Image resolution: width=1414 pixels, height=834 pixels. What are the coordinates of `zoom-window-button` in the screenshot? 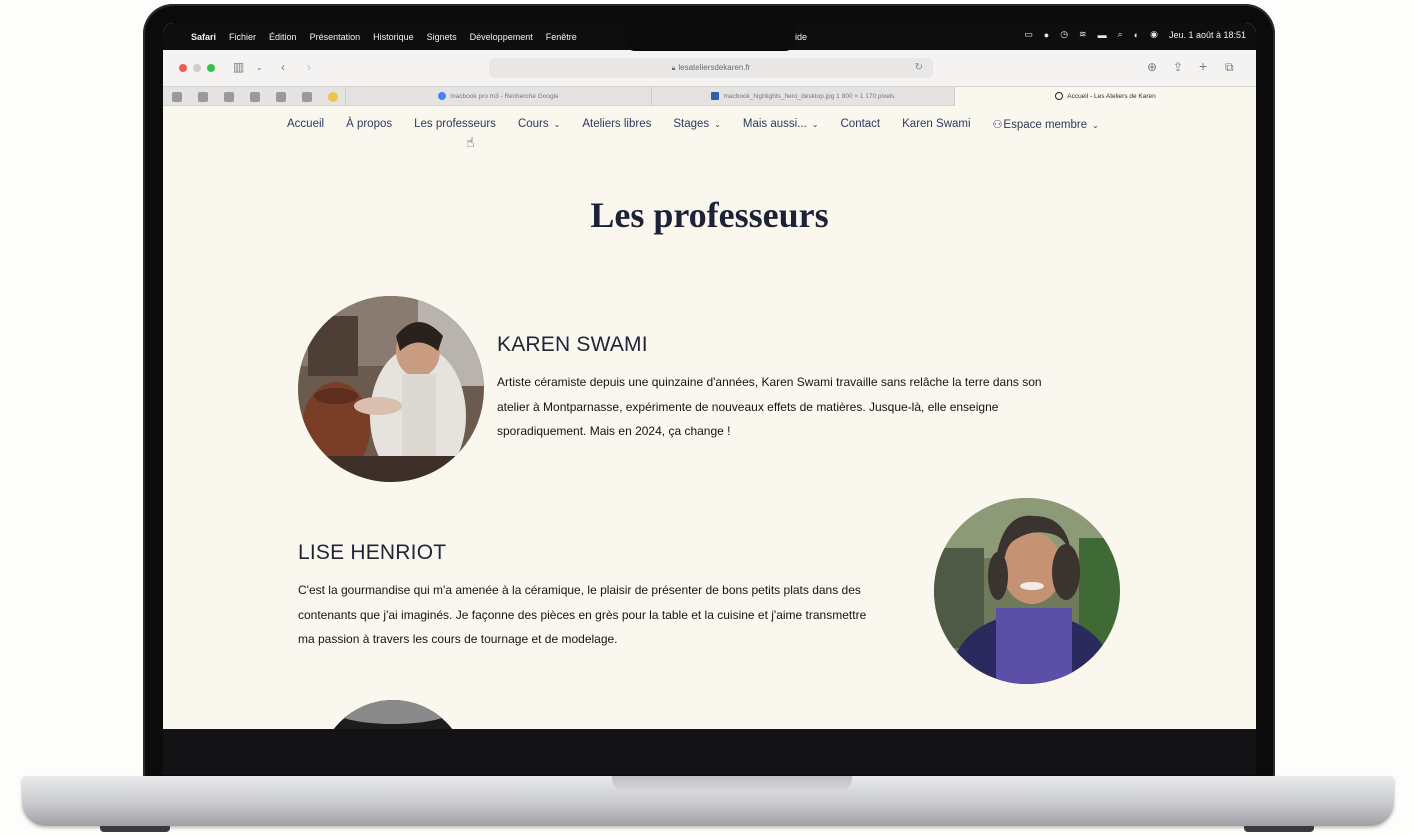 It's located at (211, 68).